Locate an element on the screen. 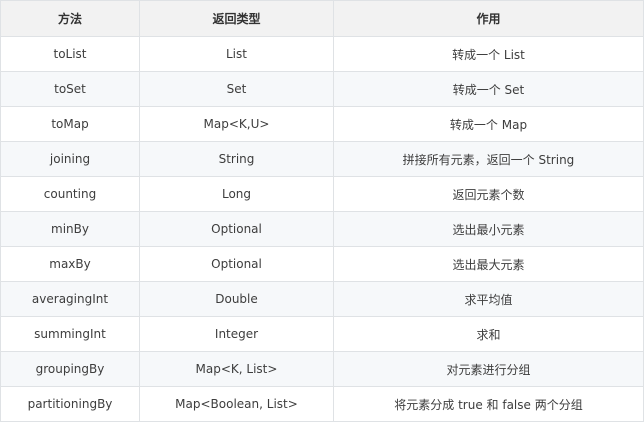 This screenshot has height=426, width=644. cell-return-type: Map<K,U> is located at coordinates (236, 124).